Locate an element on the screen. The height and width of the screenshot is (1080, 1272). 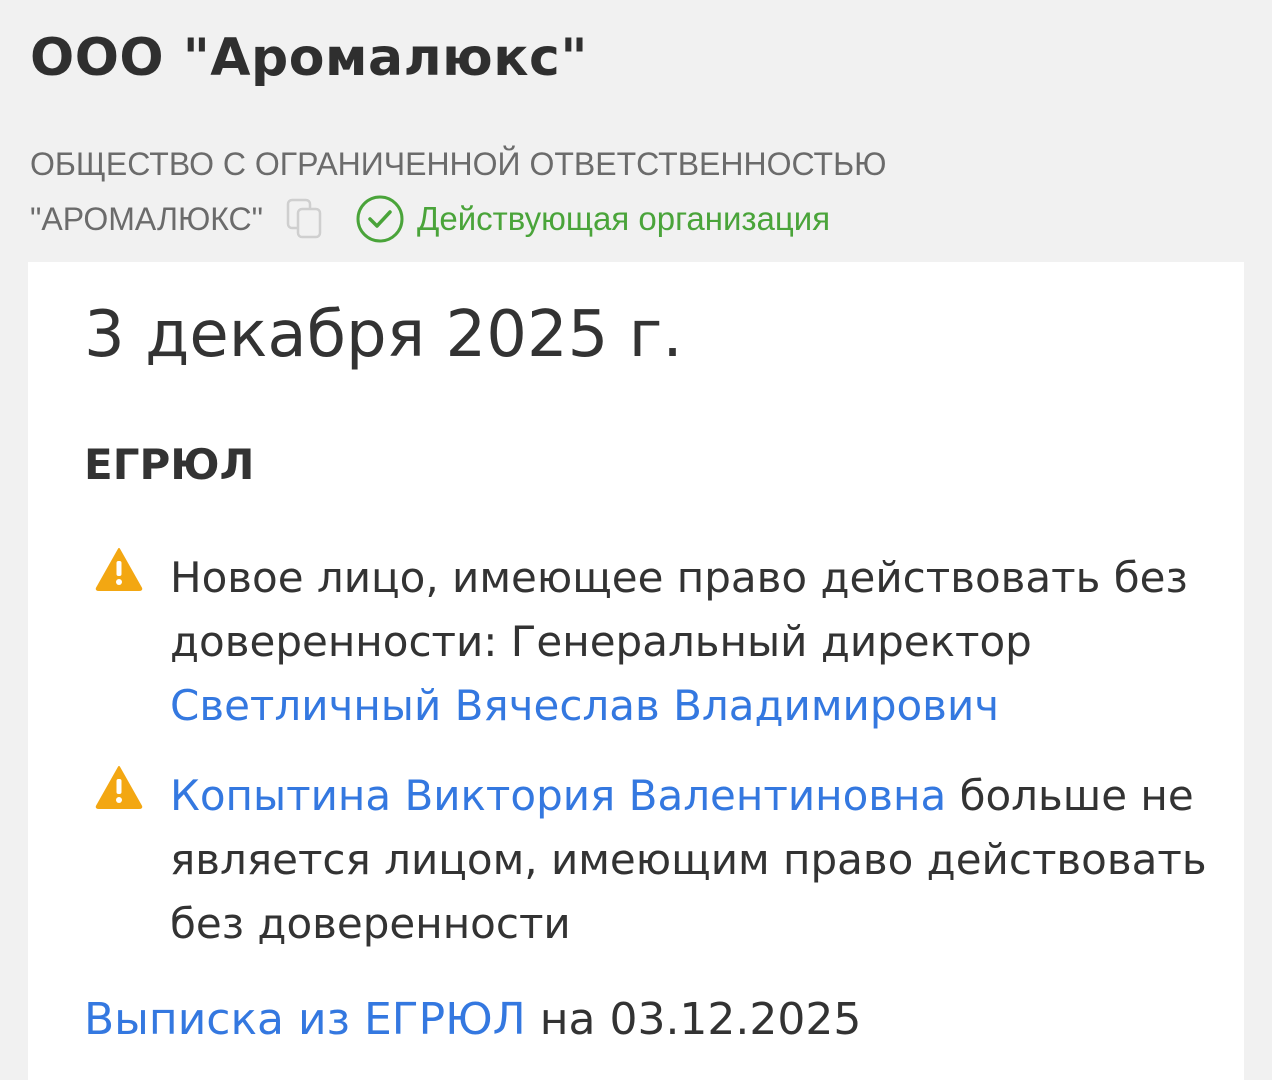
person-link: Копытина Виктория Валентиновна is located at coordinates (558, 795).